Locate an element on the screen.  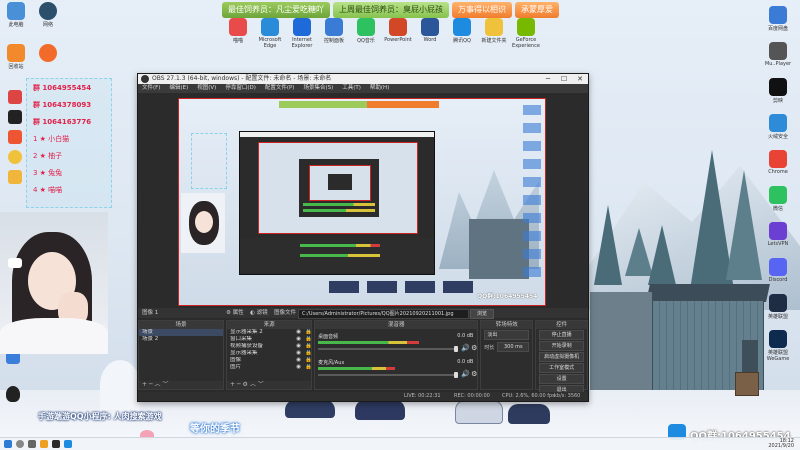
menu-item: 工具(T) is located at coordinates (351, 88).